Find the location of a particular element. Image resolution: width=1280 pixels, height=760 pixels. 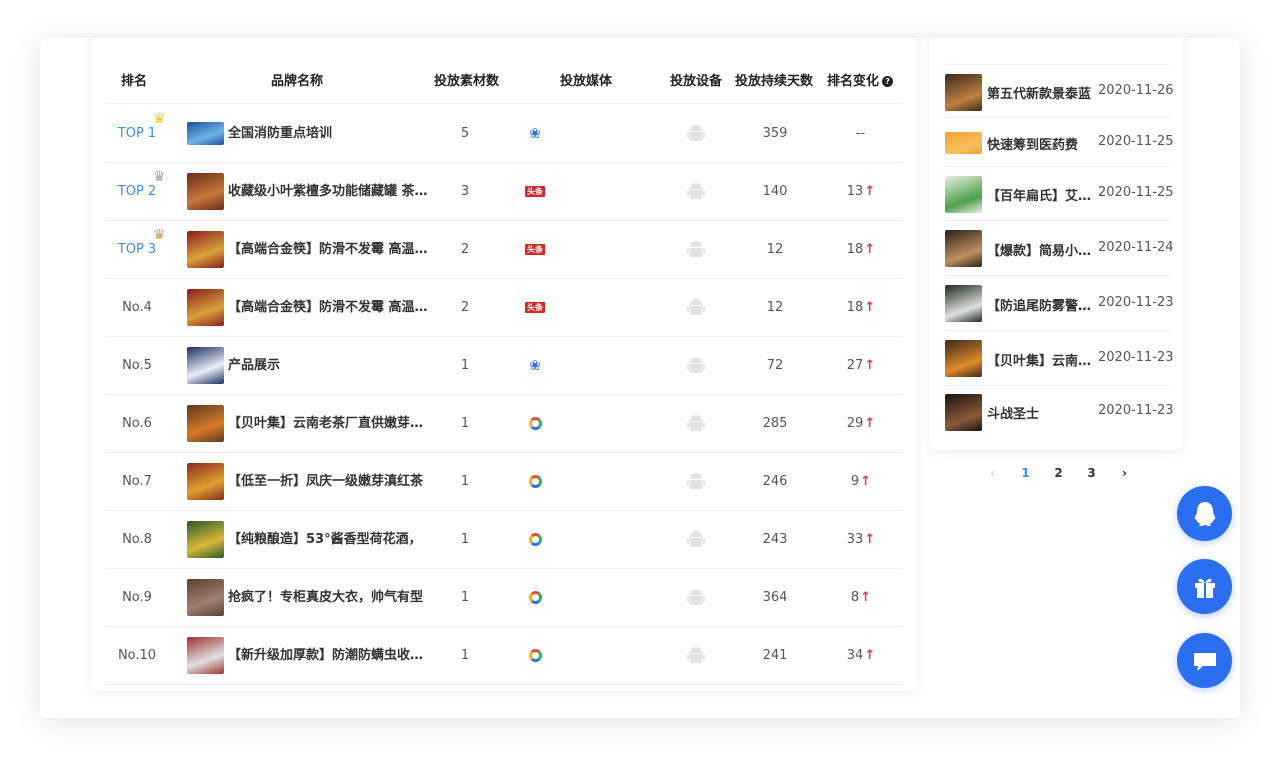

item-title: 【贝叶集】云南老茶 is located at coordinates (1039, 359).